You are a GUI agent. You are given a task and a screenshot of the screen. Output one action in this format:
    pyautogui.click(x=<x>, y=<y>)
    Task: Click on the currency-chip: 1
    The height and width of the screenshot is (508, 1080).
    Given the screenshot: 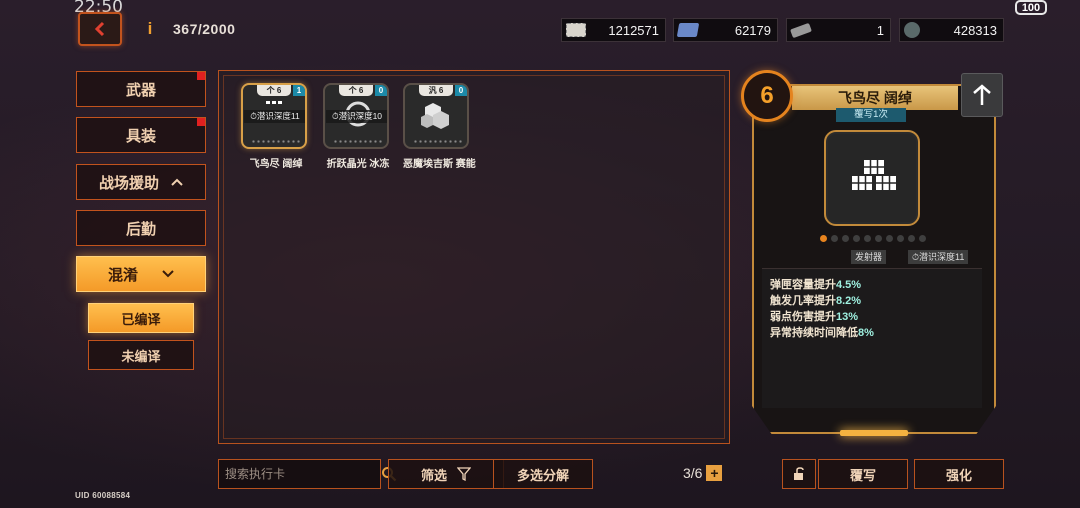 What is the action you would take?
    pyautogui.click(x=838, y=30)
    